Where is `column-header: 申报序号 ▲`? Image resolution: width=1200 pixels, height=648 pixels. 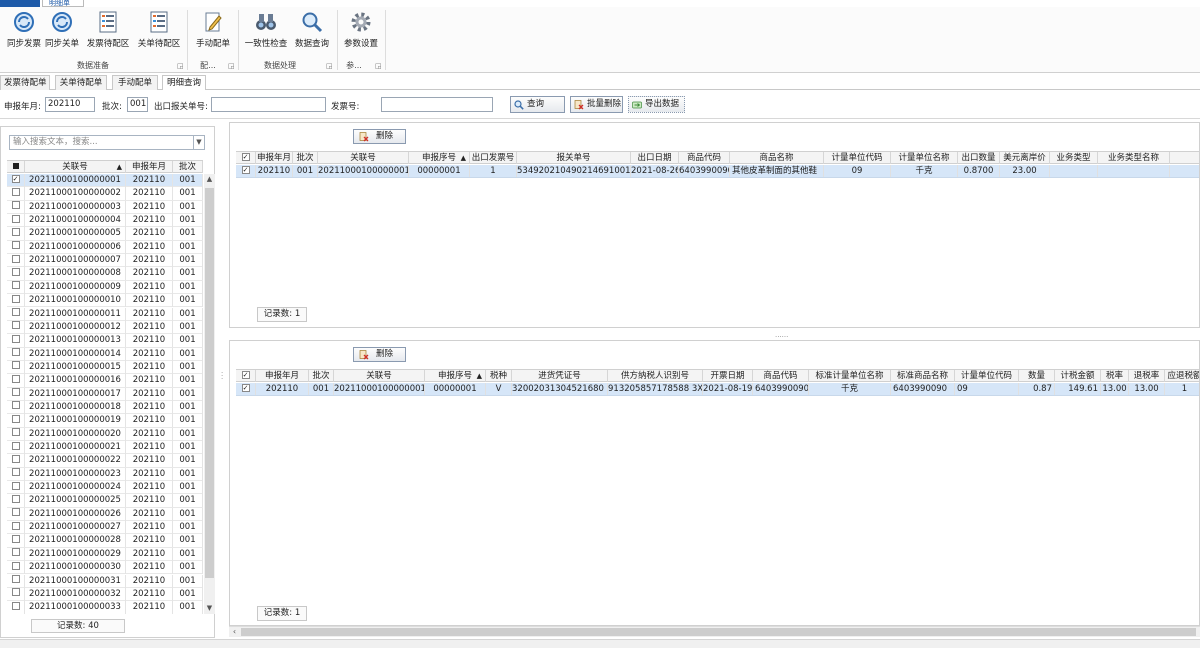 column-header: 申报序号 ▲ is located at coordinates (439, 158).